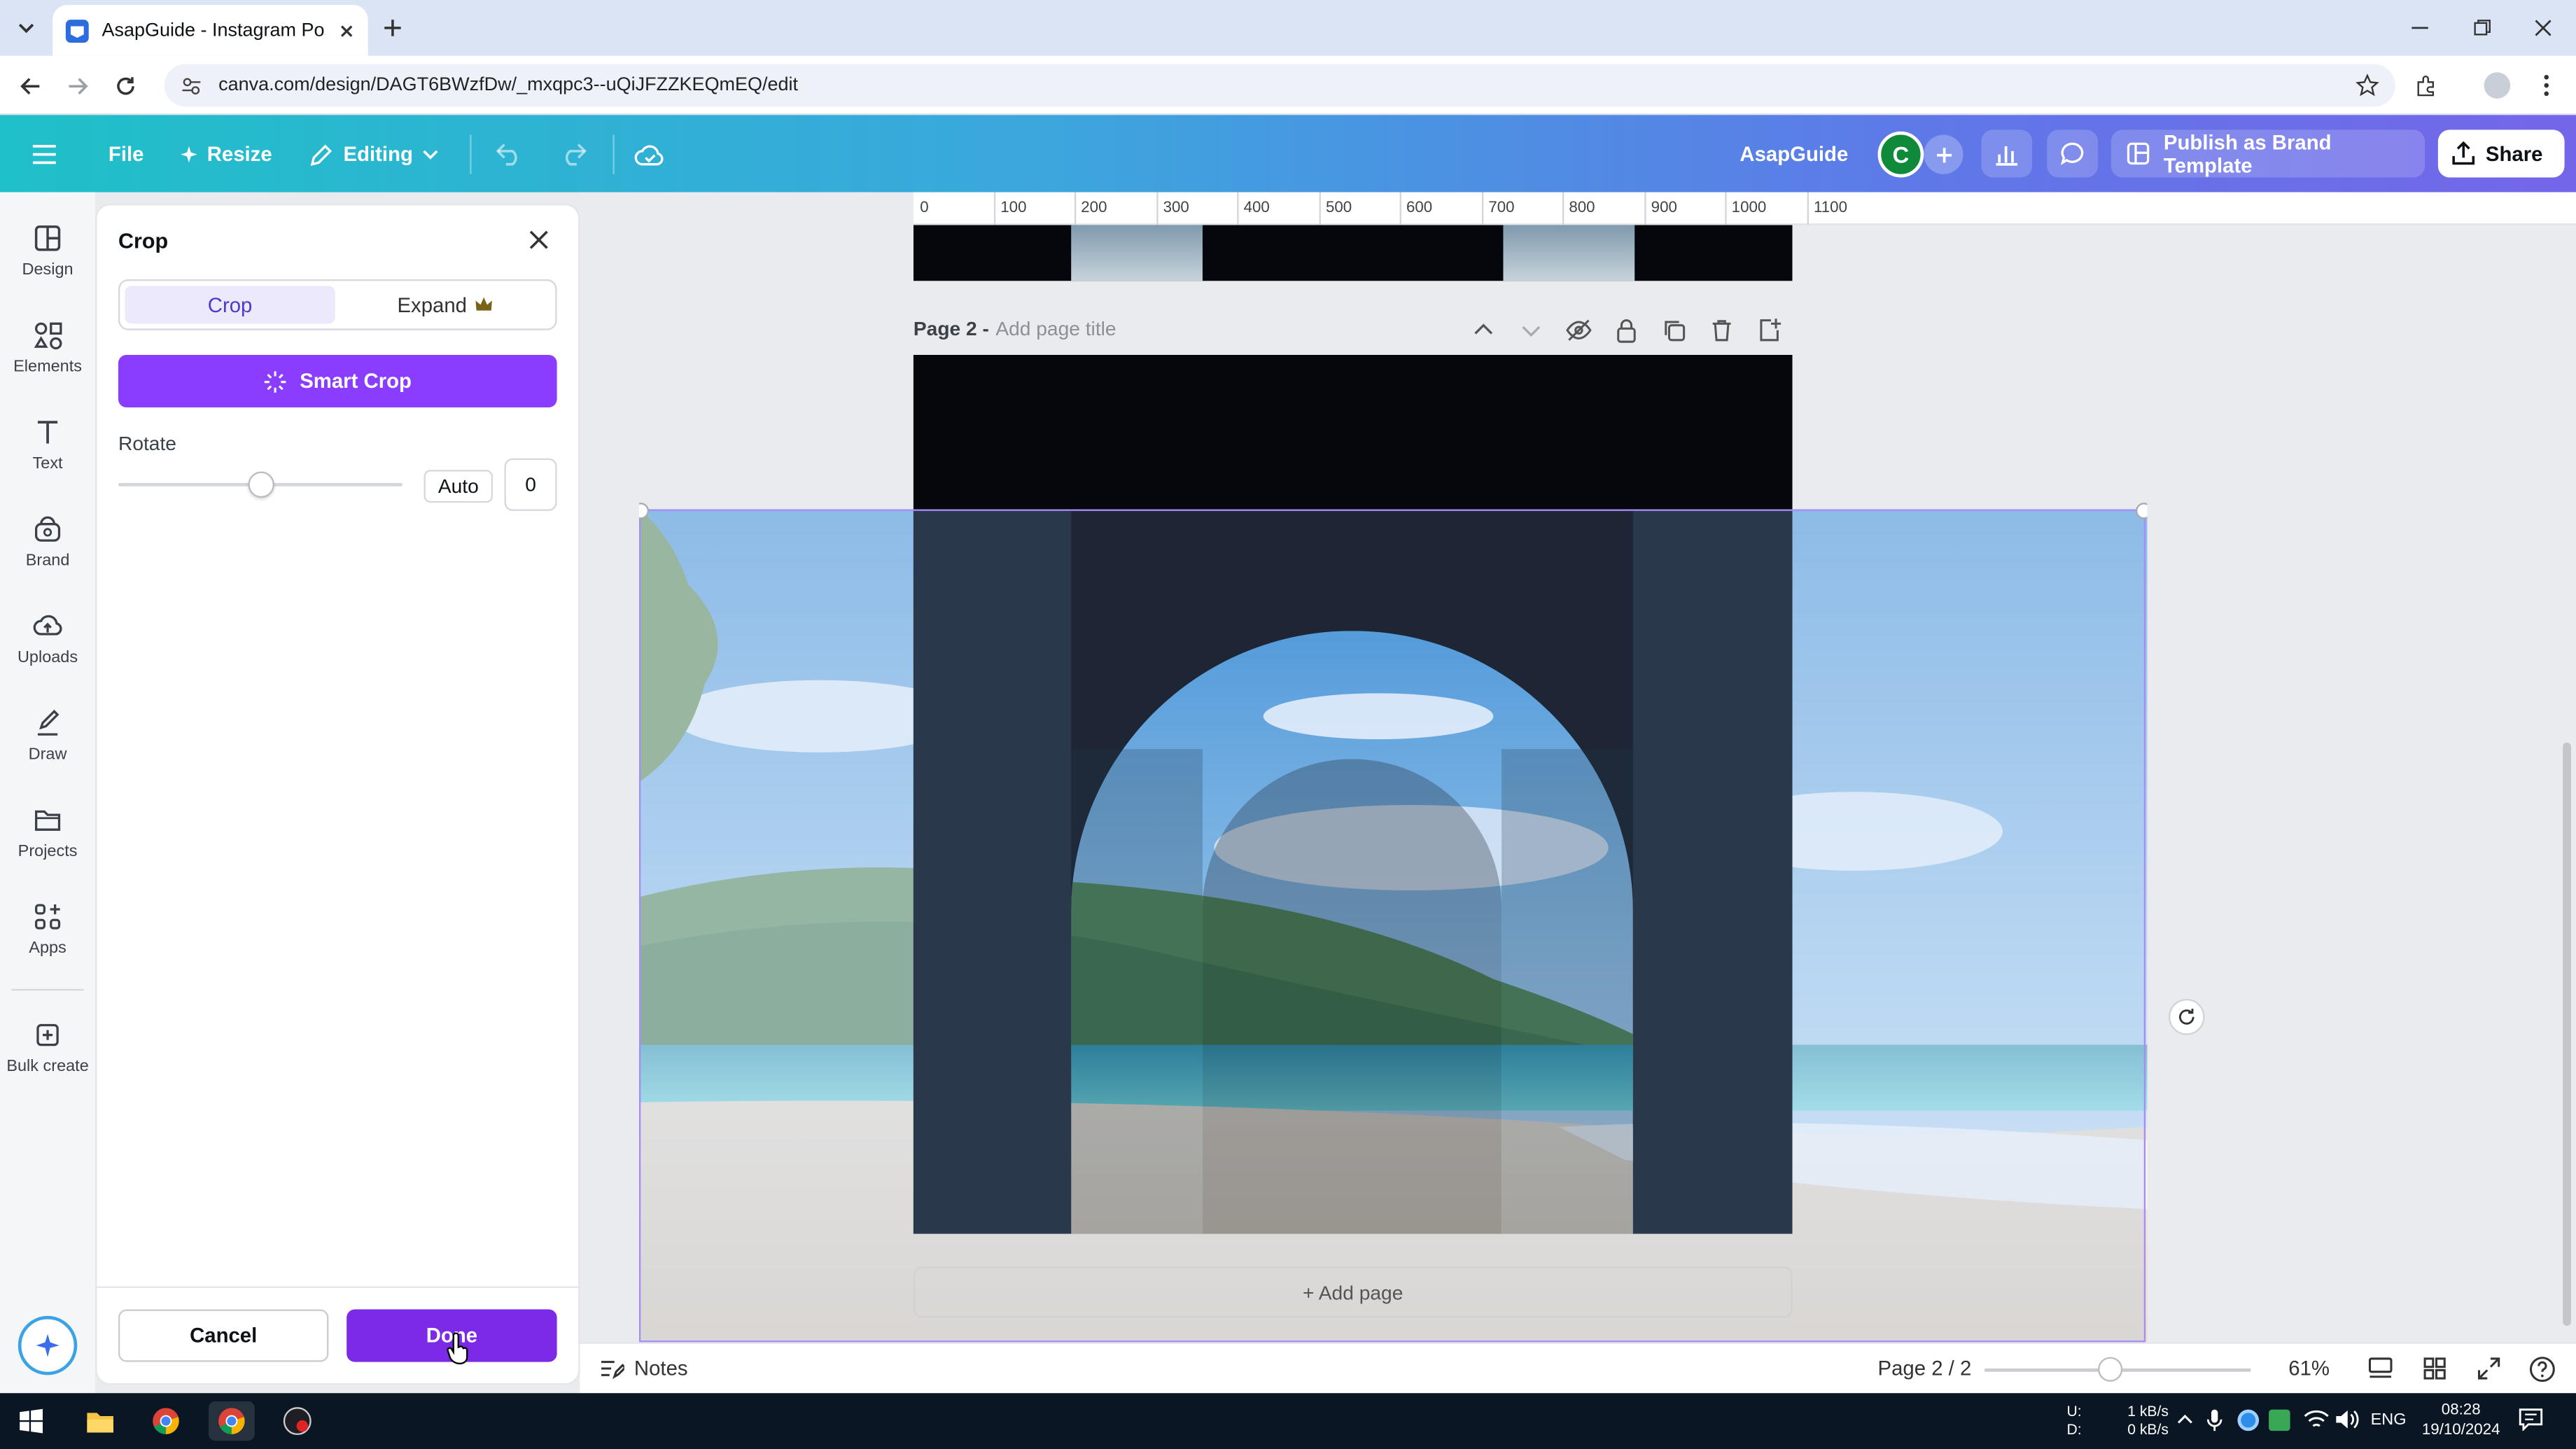  I want to click on net-up-value: 1 kB/s, so click(2148, 1411).